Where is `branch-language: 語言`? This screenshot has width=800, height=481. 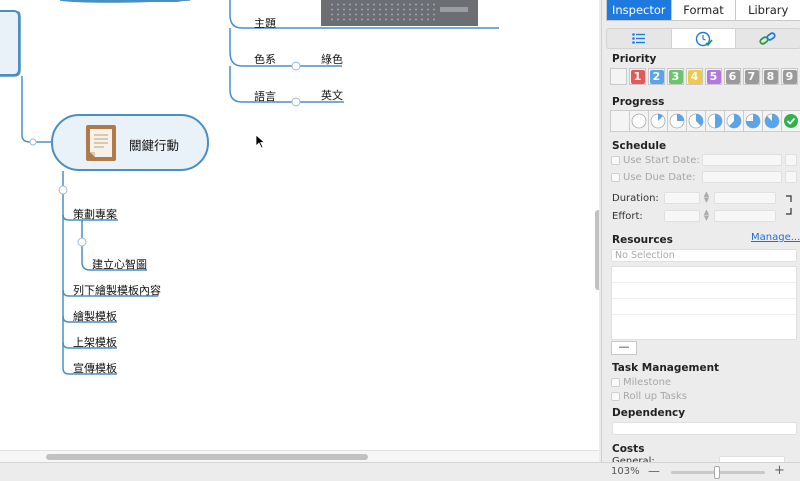
branch-language: 語言 is located at coordinates (265, 96).